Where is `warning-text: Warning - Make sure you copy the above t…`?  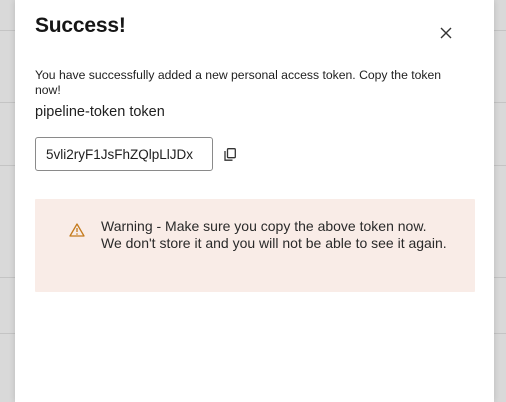 warning-text: Warning - Make sure you copy the above t… is located at coordinates (274, 234).